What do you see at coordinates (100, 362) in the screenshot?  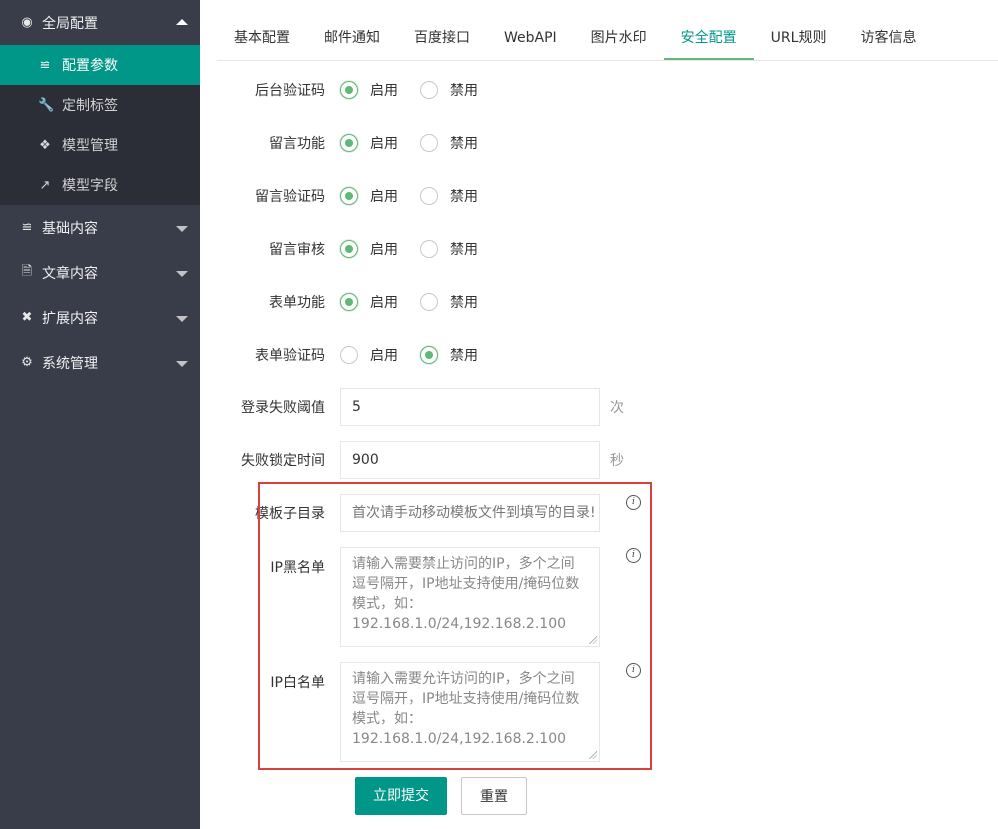 I see `nav-group-system-manage: ⚙ 系统管理` at bounding box center [100, 362].